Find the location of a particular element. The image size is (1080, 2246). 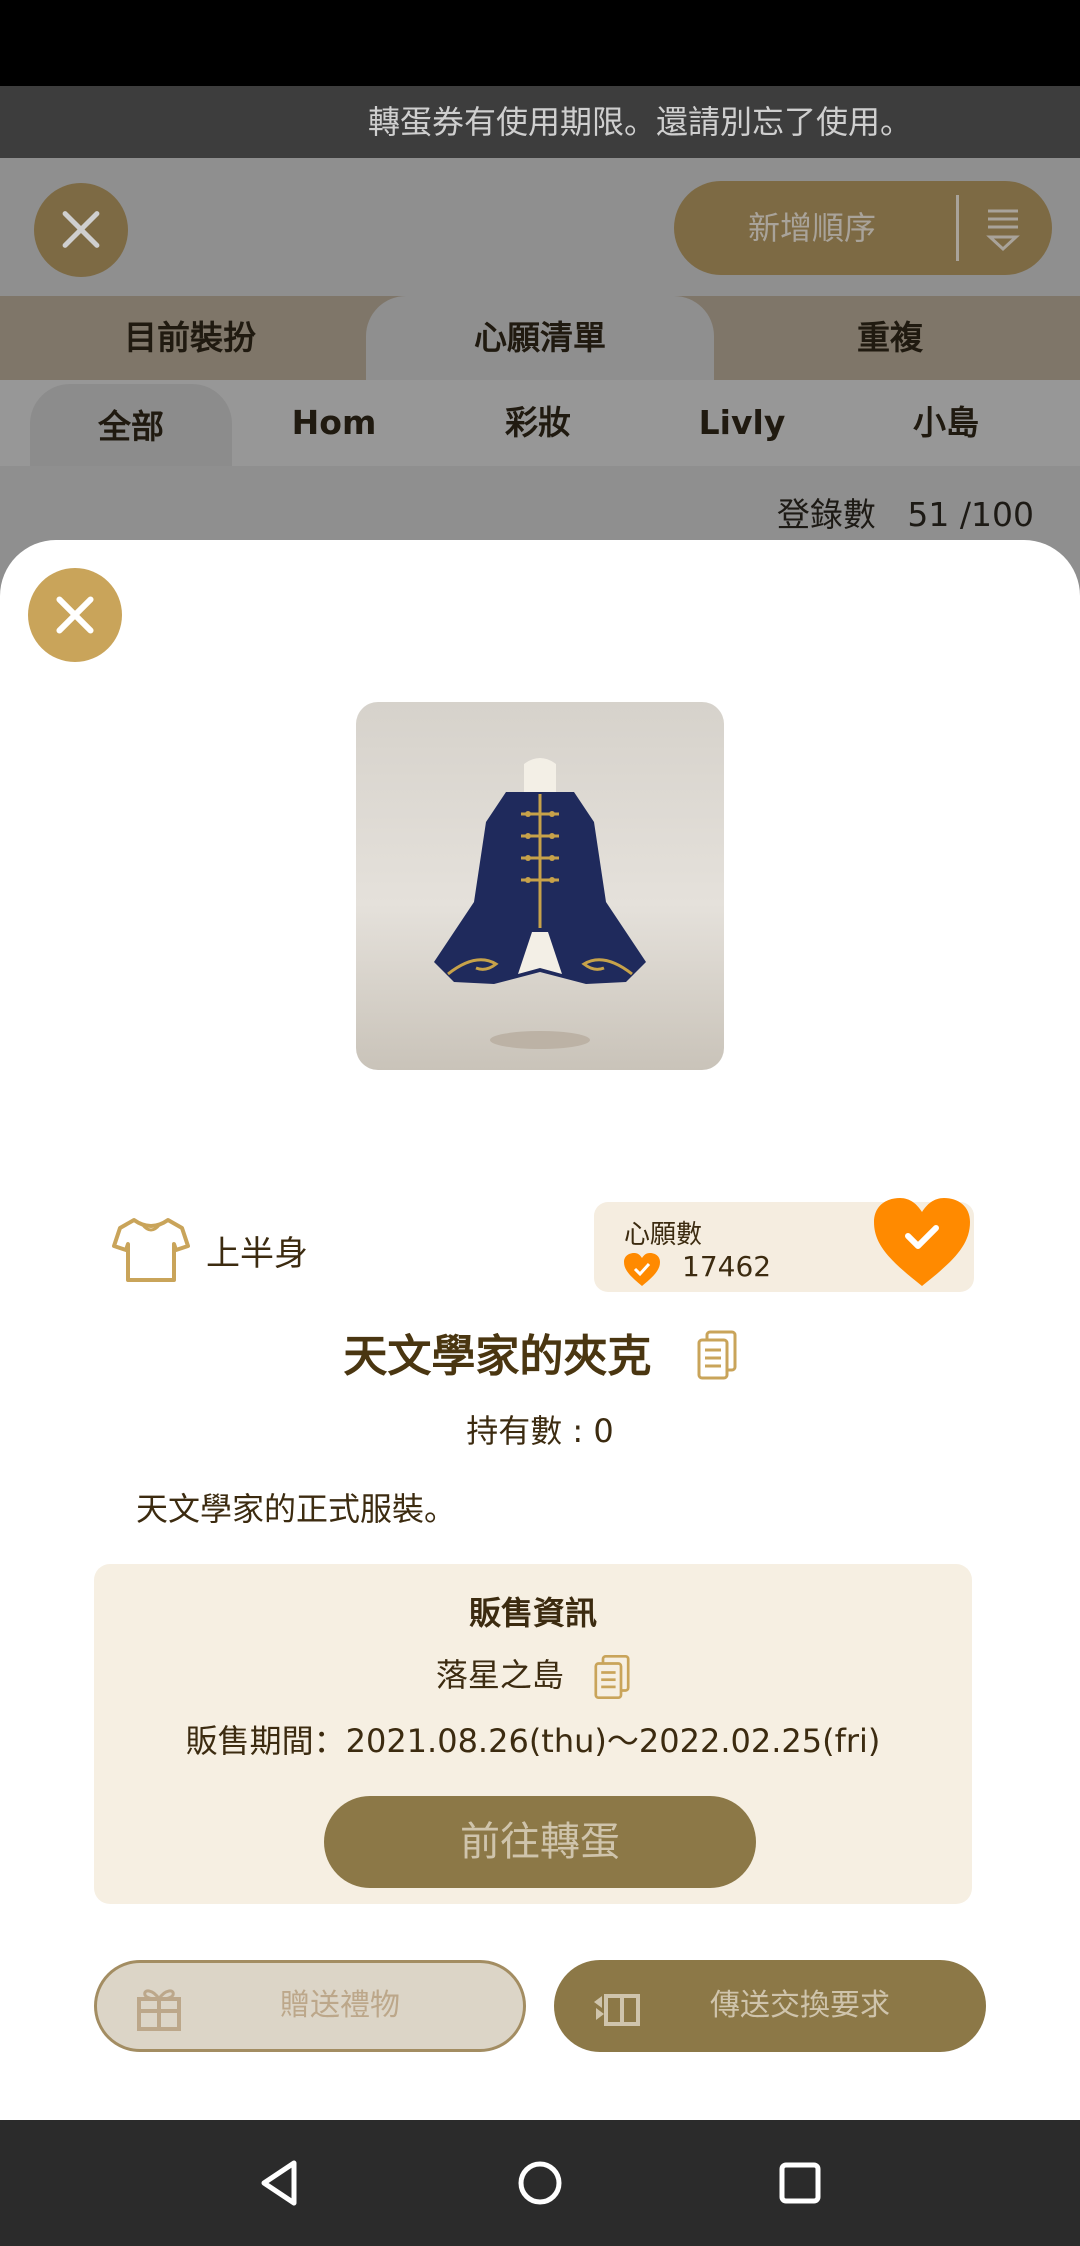

send-gift-button: 贈送禮物 is located at coordinates (310, 2006).